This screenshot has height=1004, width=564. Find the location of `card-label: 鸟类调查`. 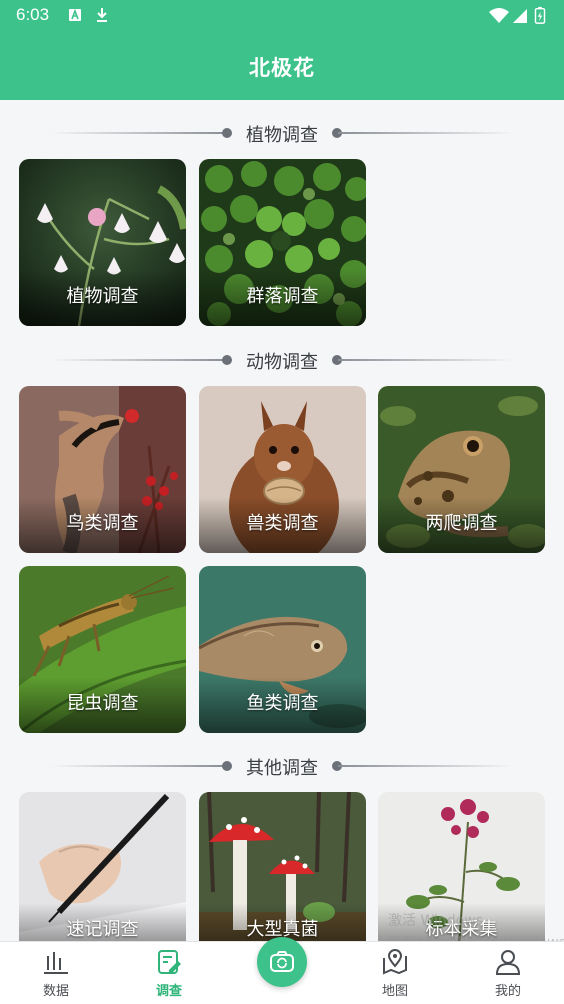

card-label: 鸟类调查 is located at coordinates (102, 523).